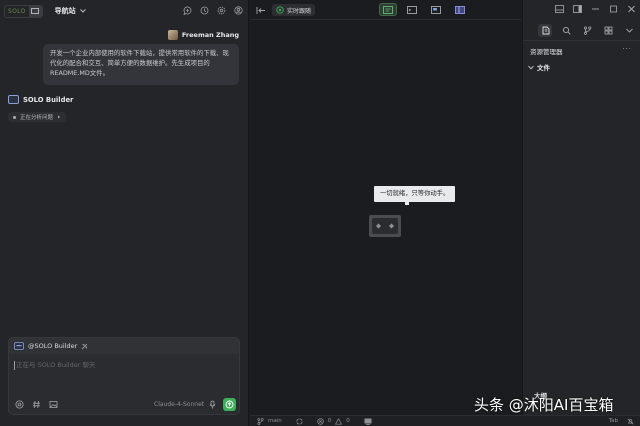  I want to click on sync-icon, so click(299, 421).